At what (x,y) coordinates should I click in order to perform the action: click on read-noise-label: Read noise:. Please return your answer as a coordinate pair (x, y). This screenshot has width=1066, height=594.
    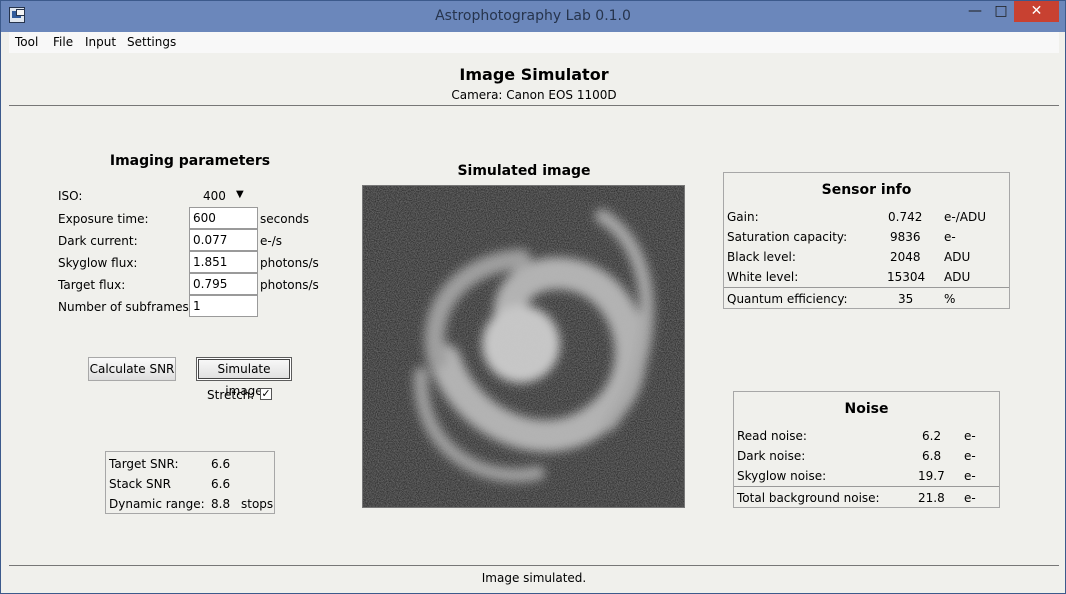
    Looking at the image, I should click on (772, 436).